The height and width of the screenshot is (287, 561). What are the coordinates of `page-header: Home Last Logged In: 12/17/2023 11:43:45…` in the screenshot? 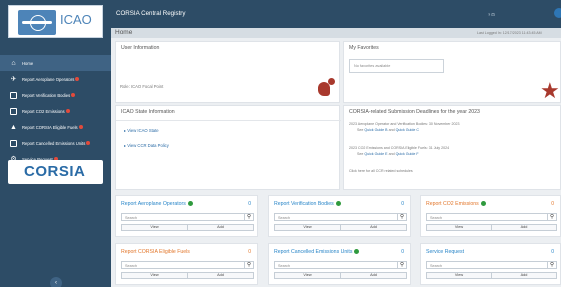 It's located at (336, 33).